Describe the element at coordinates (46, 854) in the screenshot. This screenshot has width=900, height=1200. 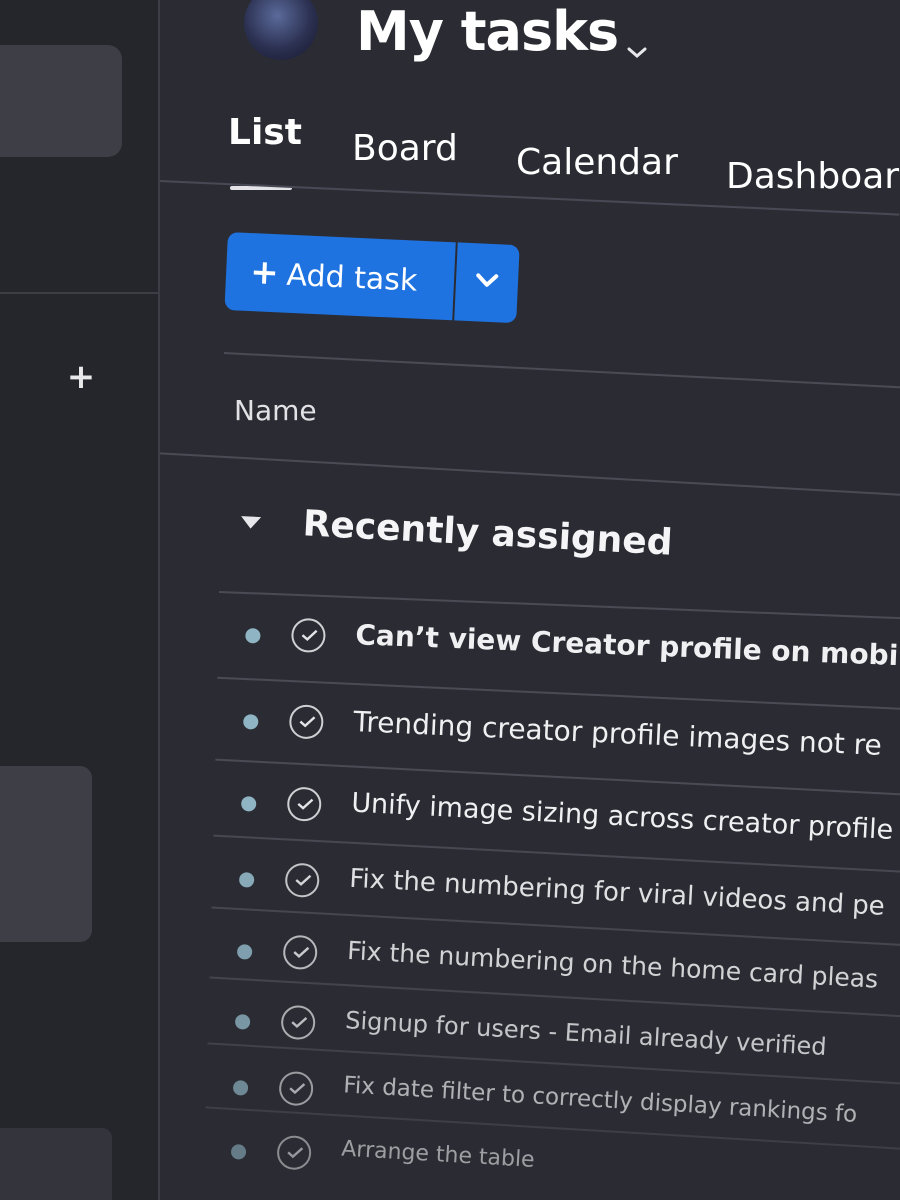
I see `sidebar-card` at that location.